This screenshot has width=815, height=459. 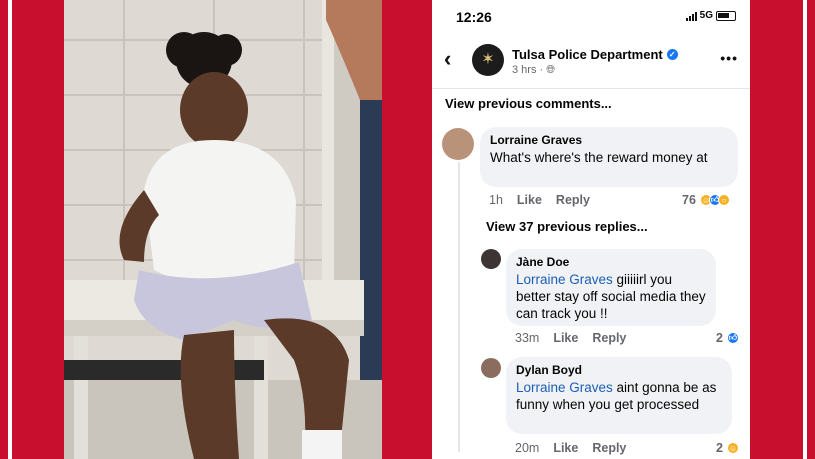 I want to click on frame-stripe-right, so click(x=805, y=229).